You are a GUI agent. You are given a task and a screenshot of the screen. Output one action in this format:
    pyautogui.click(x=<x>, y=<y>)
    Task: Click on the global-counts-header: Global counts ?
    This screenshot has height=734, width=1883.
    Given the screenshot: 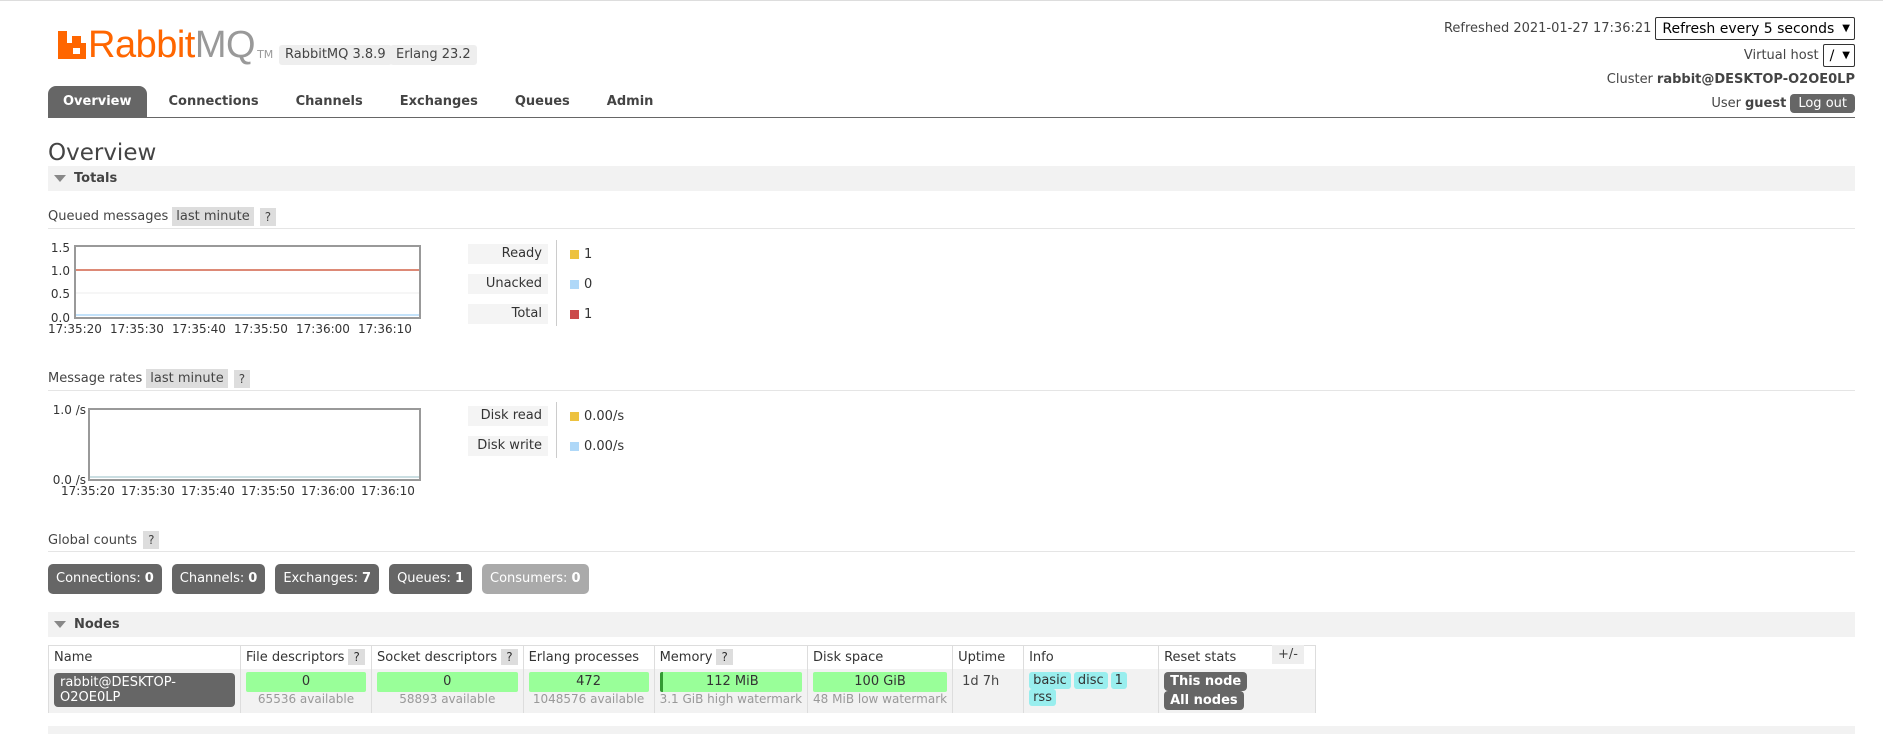 What is the action you would take?
    pyautogui.click(x=104, y=540)
    